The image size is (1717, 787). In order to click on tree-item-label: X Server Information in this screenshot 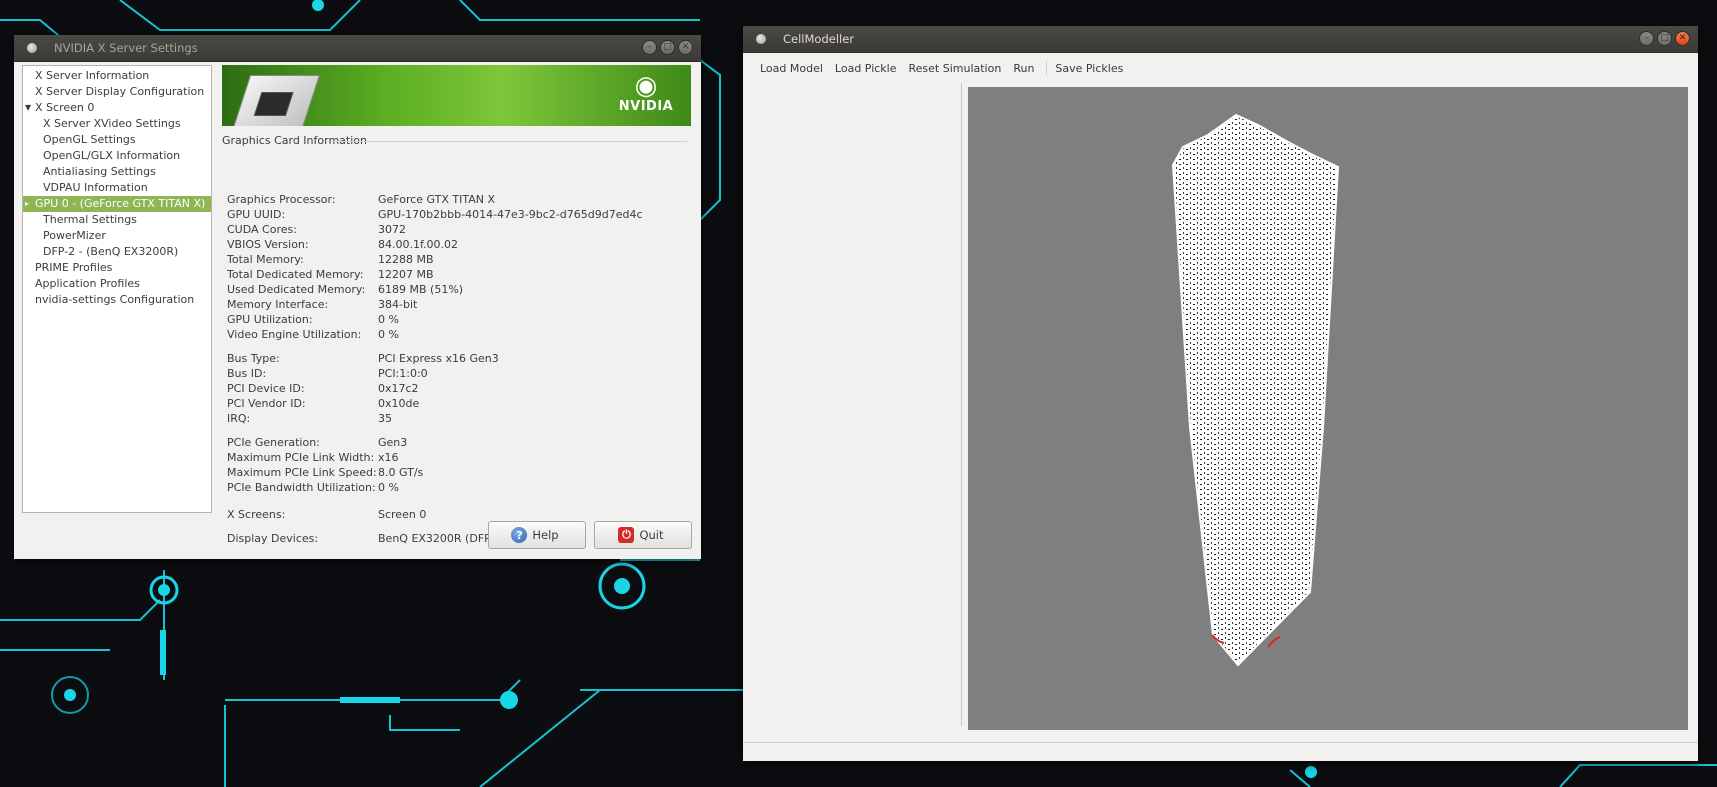, I will do `click(92, 75)`.